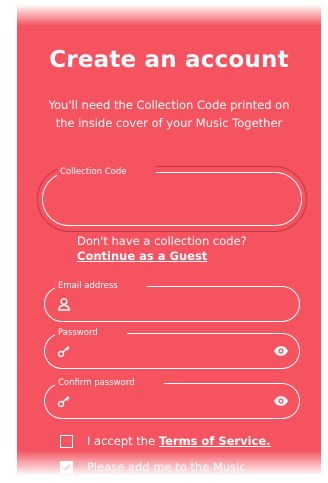 Image resolution: width=328 pixels, height=483 pixels. Describe the element at coordinates (170, 306) in the screenshot. I see `email-input` at that location.